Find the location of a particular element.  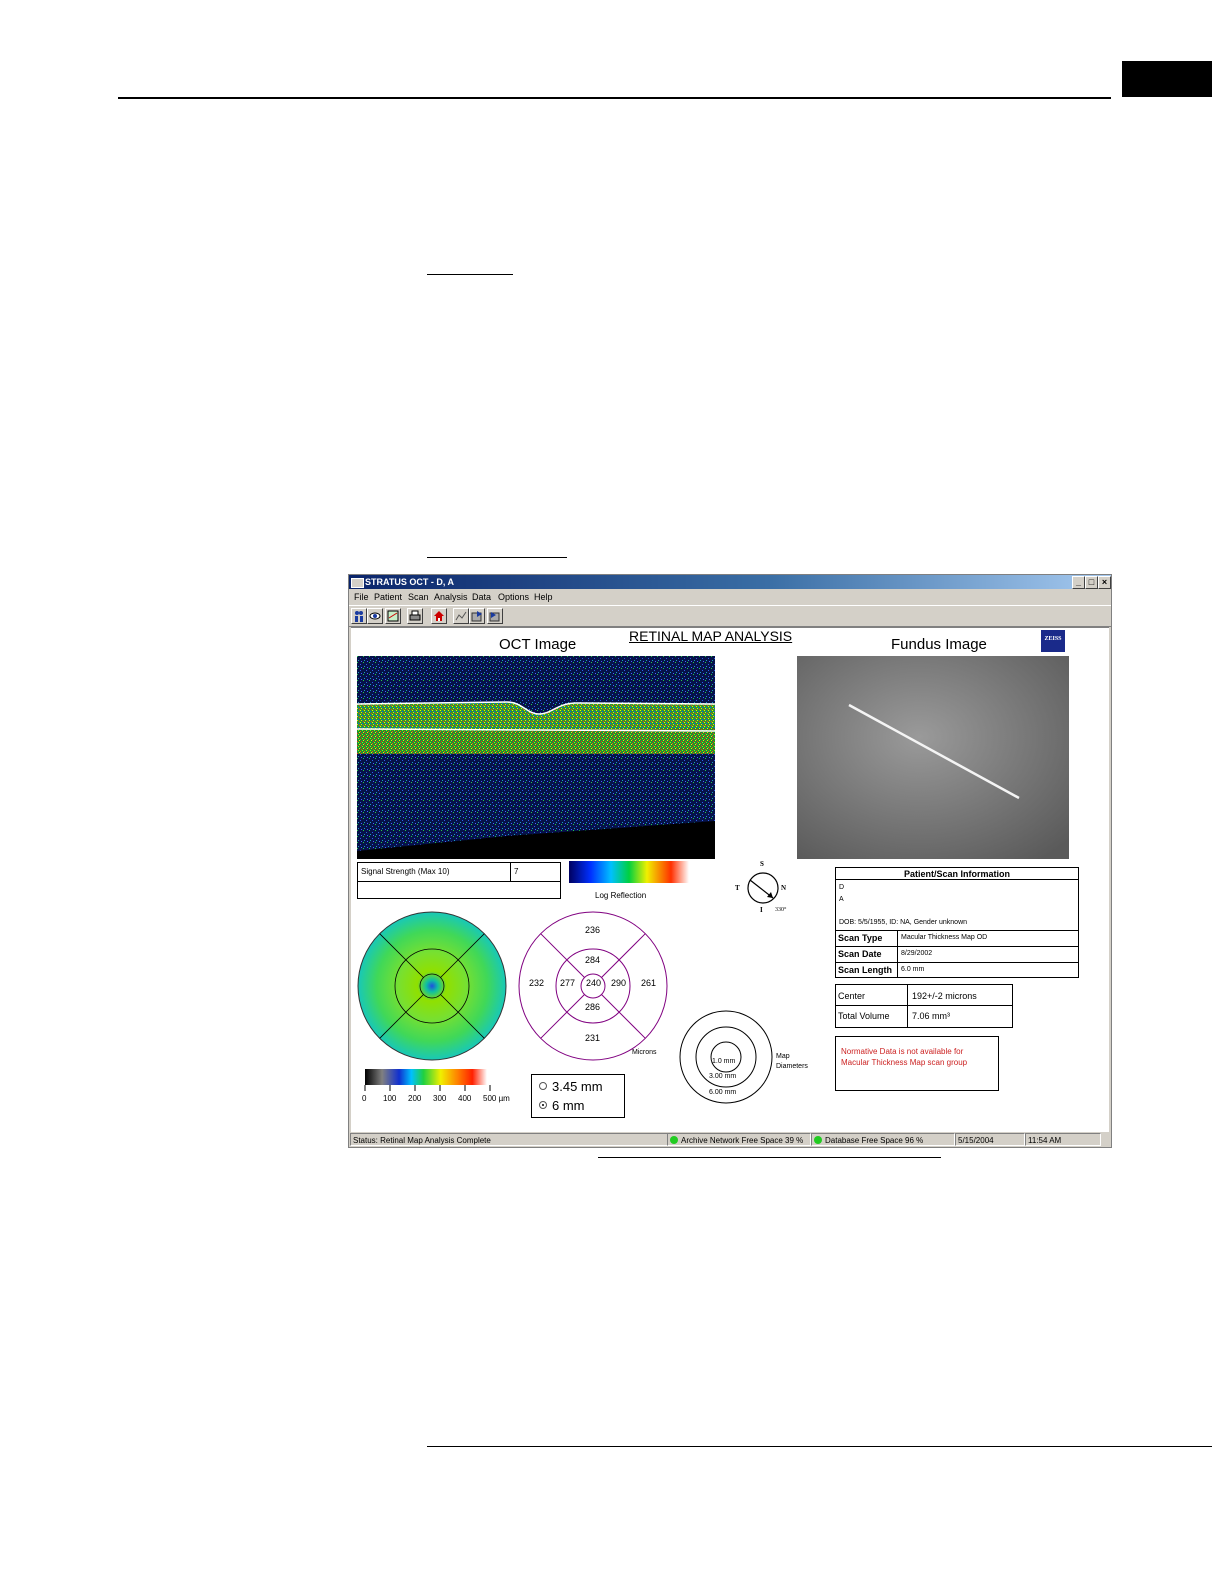

scan-icon is located at coordinates (393, 616).